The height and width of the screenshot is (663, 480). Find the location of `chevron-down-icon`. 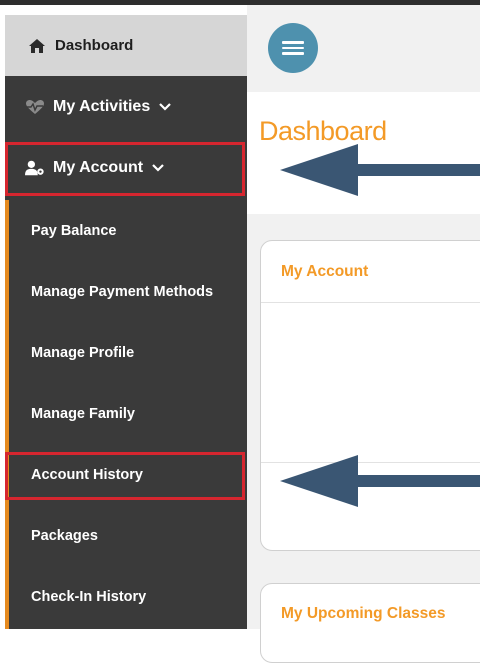

chevron-down-icon is located at coordinates (165, 107).